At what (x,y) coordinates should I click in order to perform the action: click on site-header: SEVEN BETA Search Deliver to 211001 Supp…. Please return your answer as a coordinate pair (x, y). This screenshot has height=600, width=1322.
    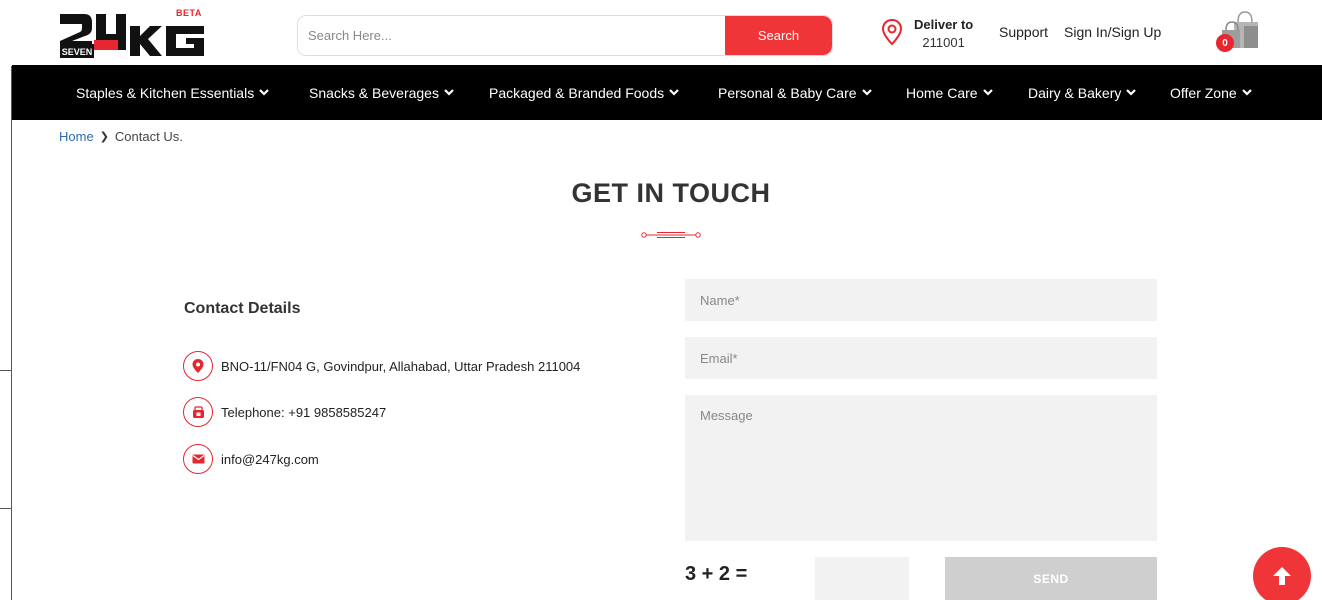
    Looking at the image, I should click on (661, 33).